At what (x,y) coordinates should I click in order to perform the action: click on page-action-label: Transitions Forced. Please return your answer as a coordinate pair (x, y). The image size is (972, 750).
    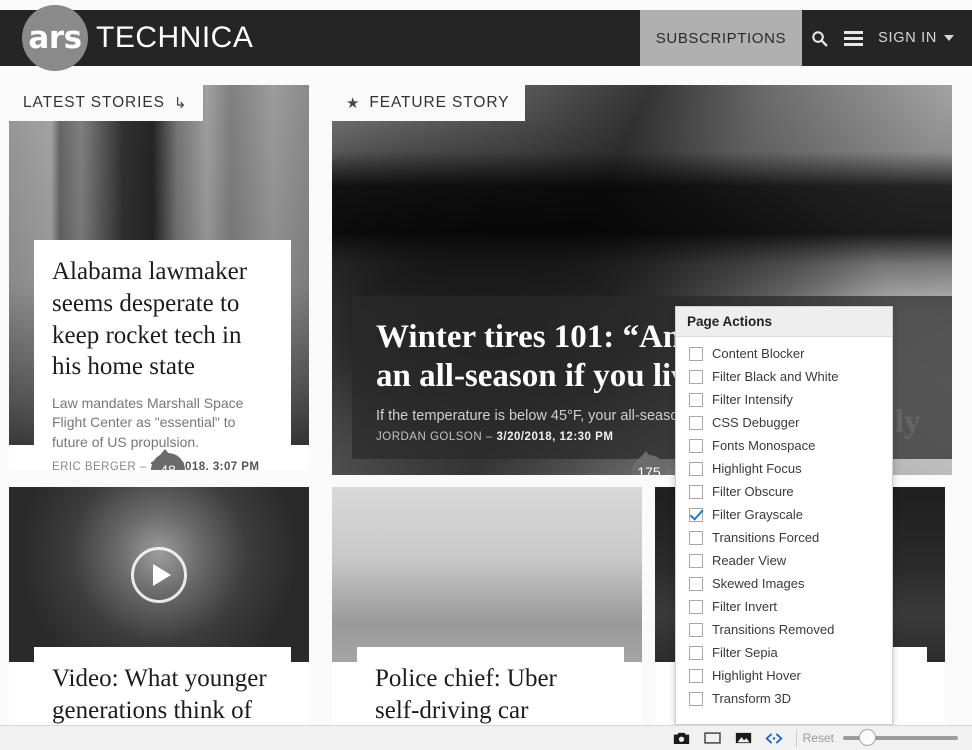
    Looking at the image, I should click on (766, 537).